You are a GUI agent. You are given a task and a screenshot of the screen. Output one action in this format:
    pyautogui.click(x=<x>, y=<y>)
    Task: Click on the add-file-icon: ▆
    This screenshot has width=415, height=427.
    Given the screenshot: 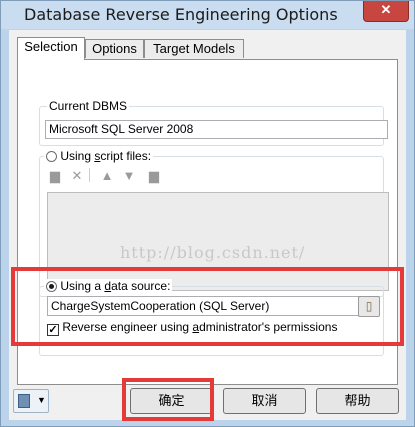 What is the action you would take?
    pyautogui.click(x=55, y=176)
    